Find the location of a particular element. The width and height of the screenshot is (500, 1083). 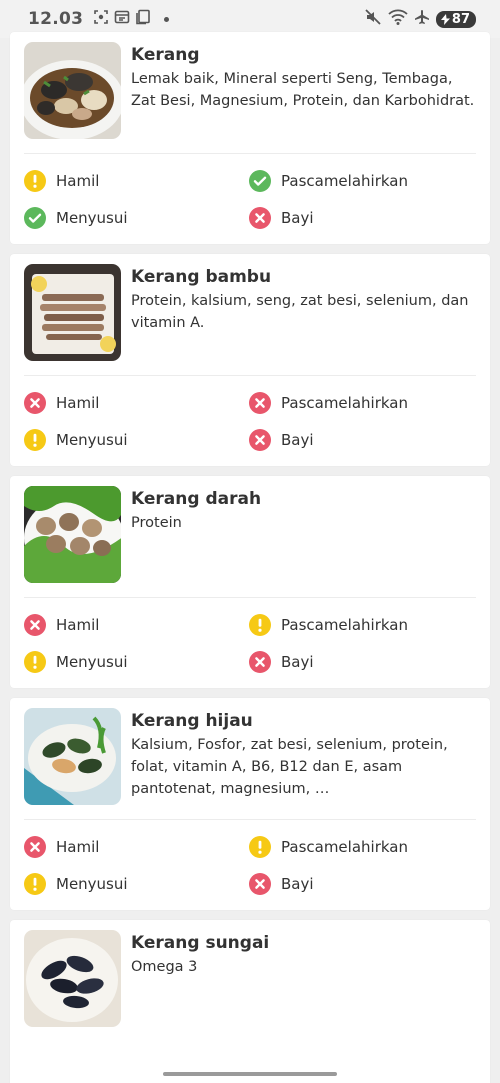

food-name: Kerang darah is located at coordinates (196, 499).